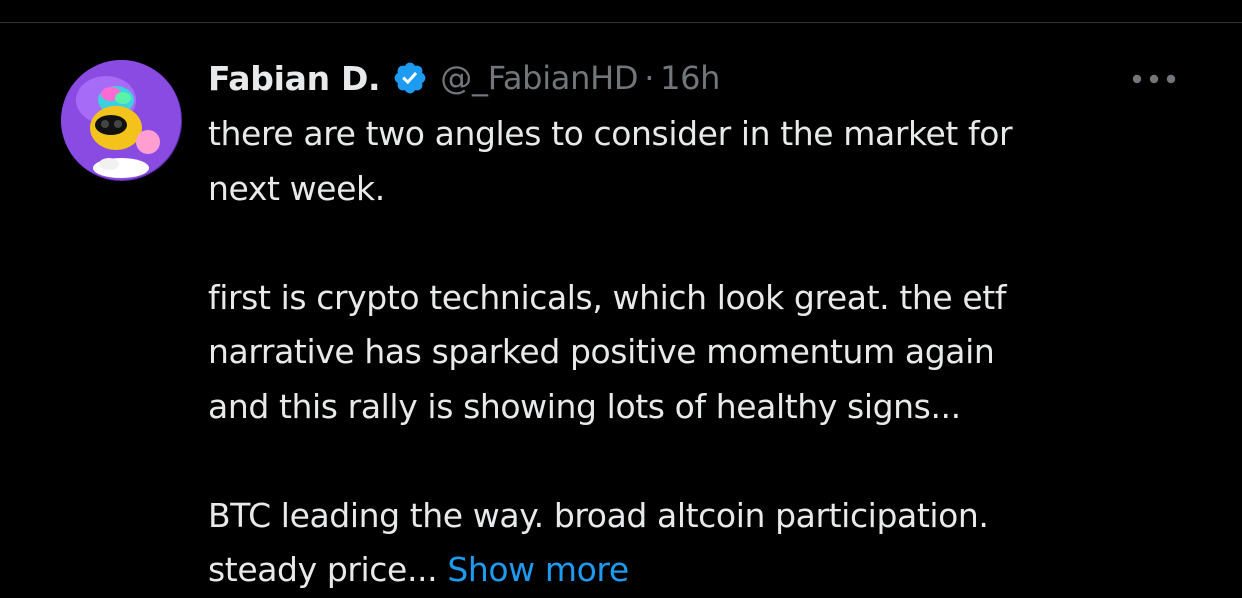 This screenshot has height=598, width=1242. What do you see at coordinates (294, 78) in the screenshot?
I see `author-name: Fabian D.` at bounding box center [294, 78].